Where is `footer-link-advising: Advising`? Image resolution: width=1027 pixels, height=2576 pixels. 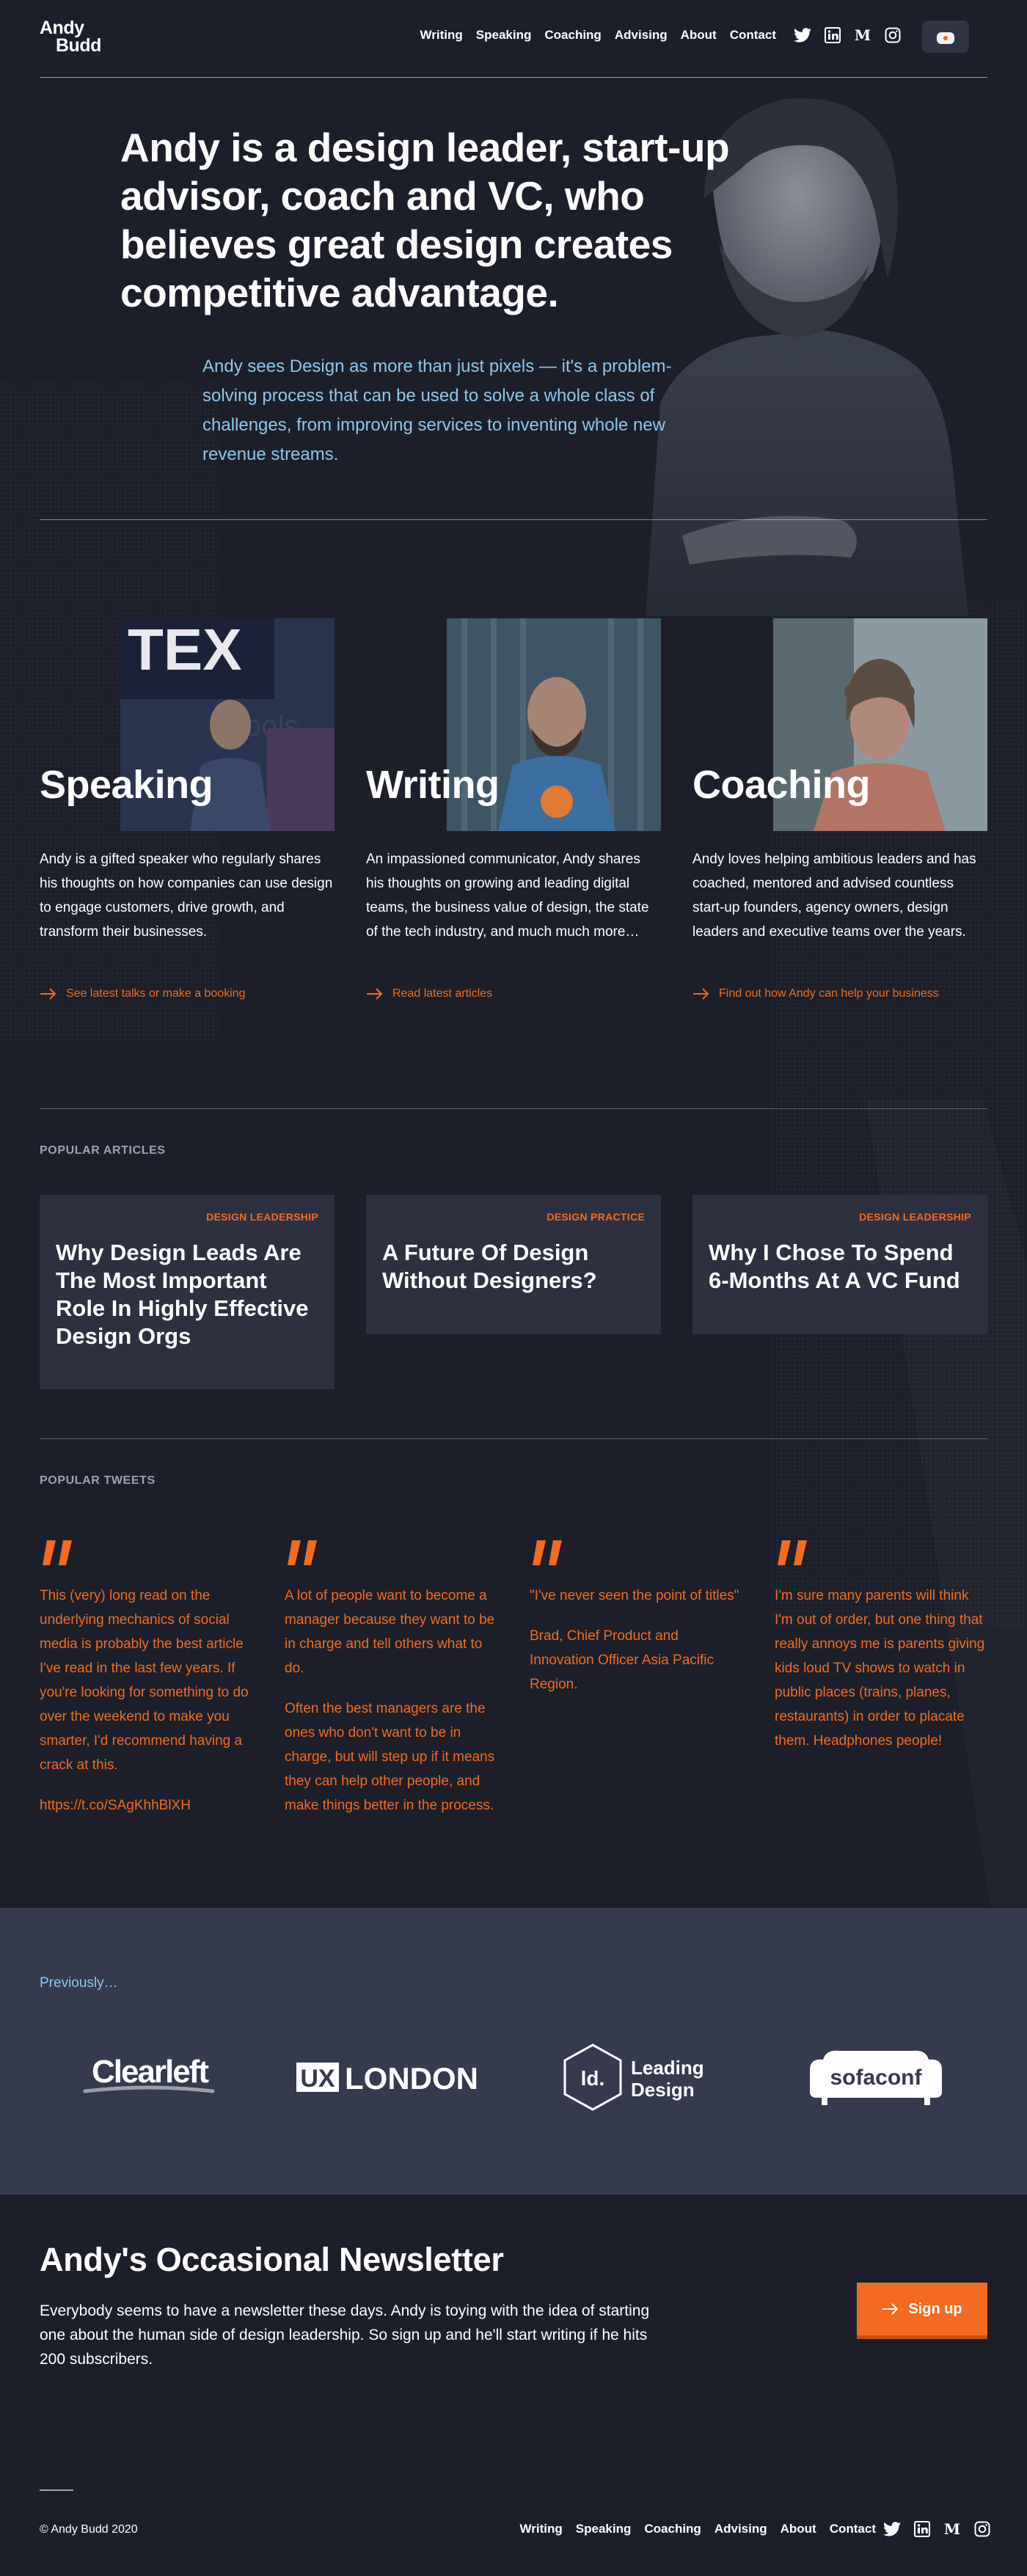
footer-link-advising: Advising is located at coordinates (740, 2529).